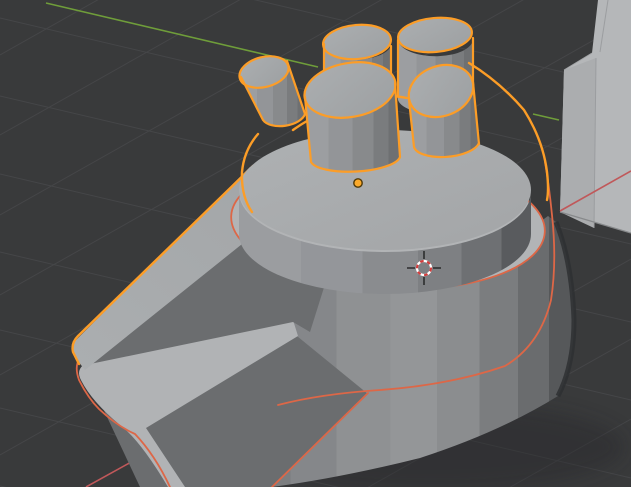 The height and width of the screenshot is (487, 631). I want to click on object-origin-point, so click(358, 183).